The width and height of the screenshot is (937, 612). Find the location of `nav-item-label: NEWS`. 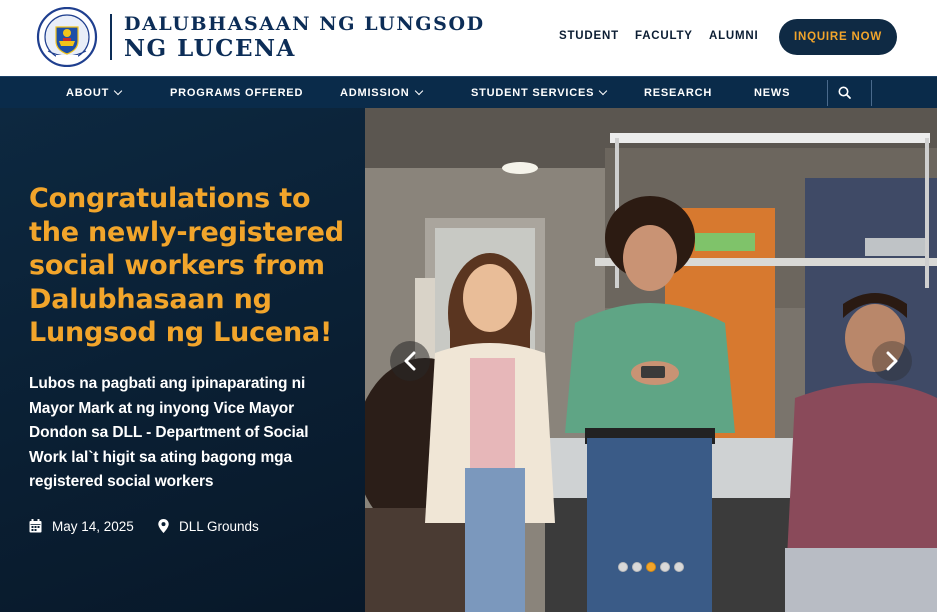

nav-item-label: NEWS is located at coordinates (772, 92).